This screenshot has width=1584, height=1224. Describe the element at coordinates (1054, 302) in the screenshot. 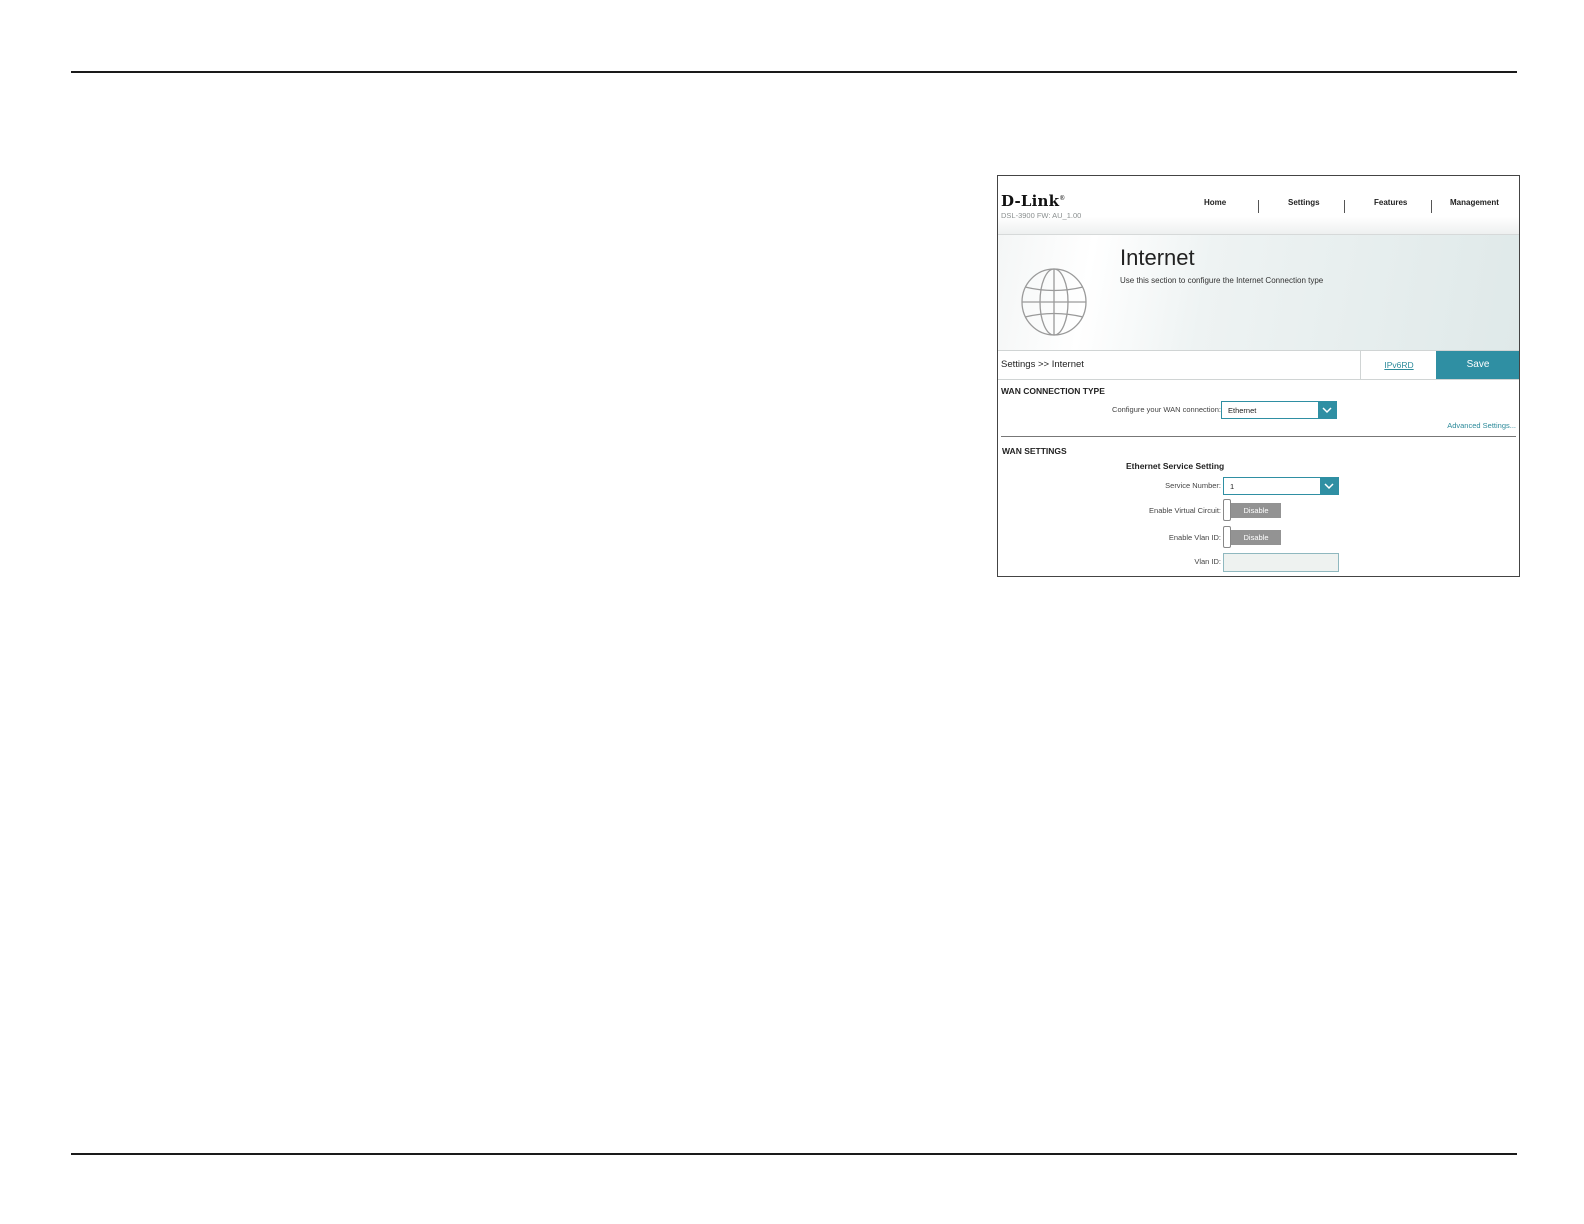

I see `globe-icon` at that location.